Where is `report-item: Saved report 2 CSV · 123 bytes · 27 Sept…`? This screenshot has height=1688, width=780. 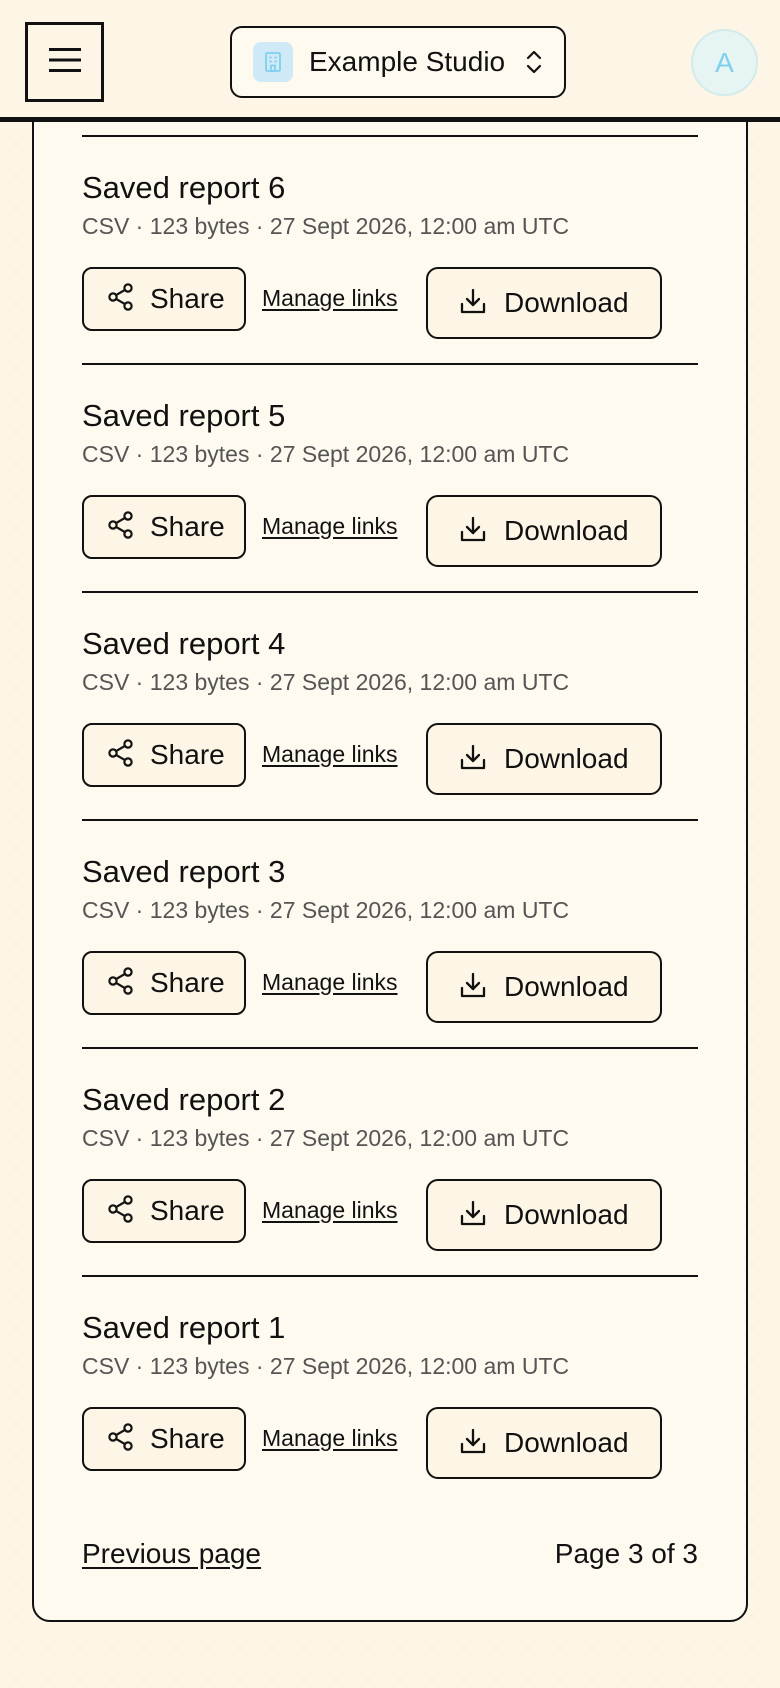 report-item: Saved report 2 CSV · 123 bytes · 27 Sept… is located at coordinates (390, 1170).